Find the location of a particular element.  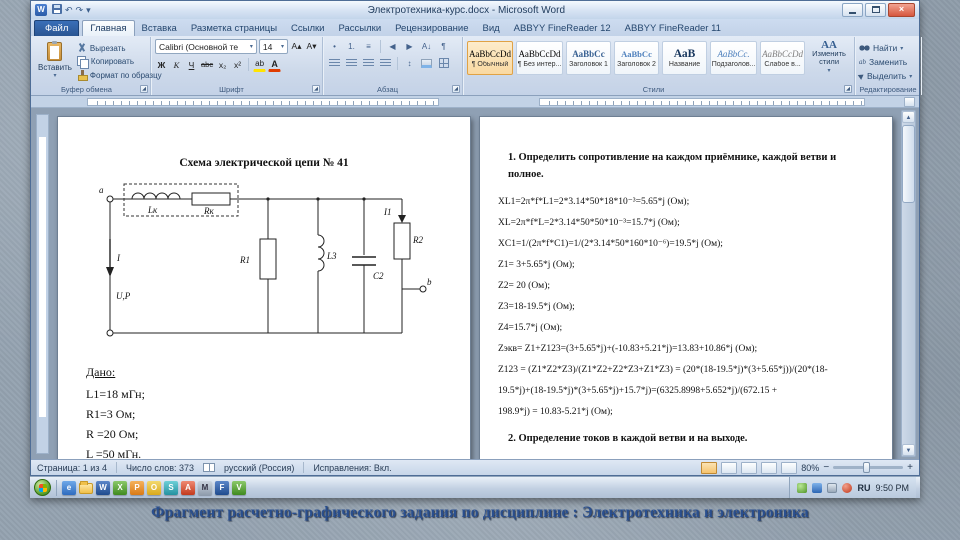

multilevel-list-button: ≡ is located at coordinates (368, 46).